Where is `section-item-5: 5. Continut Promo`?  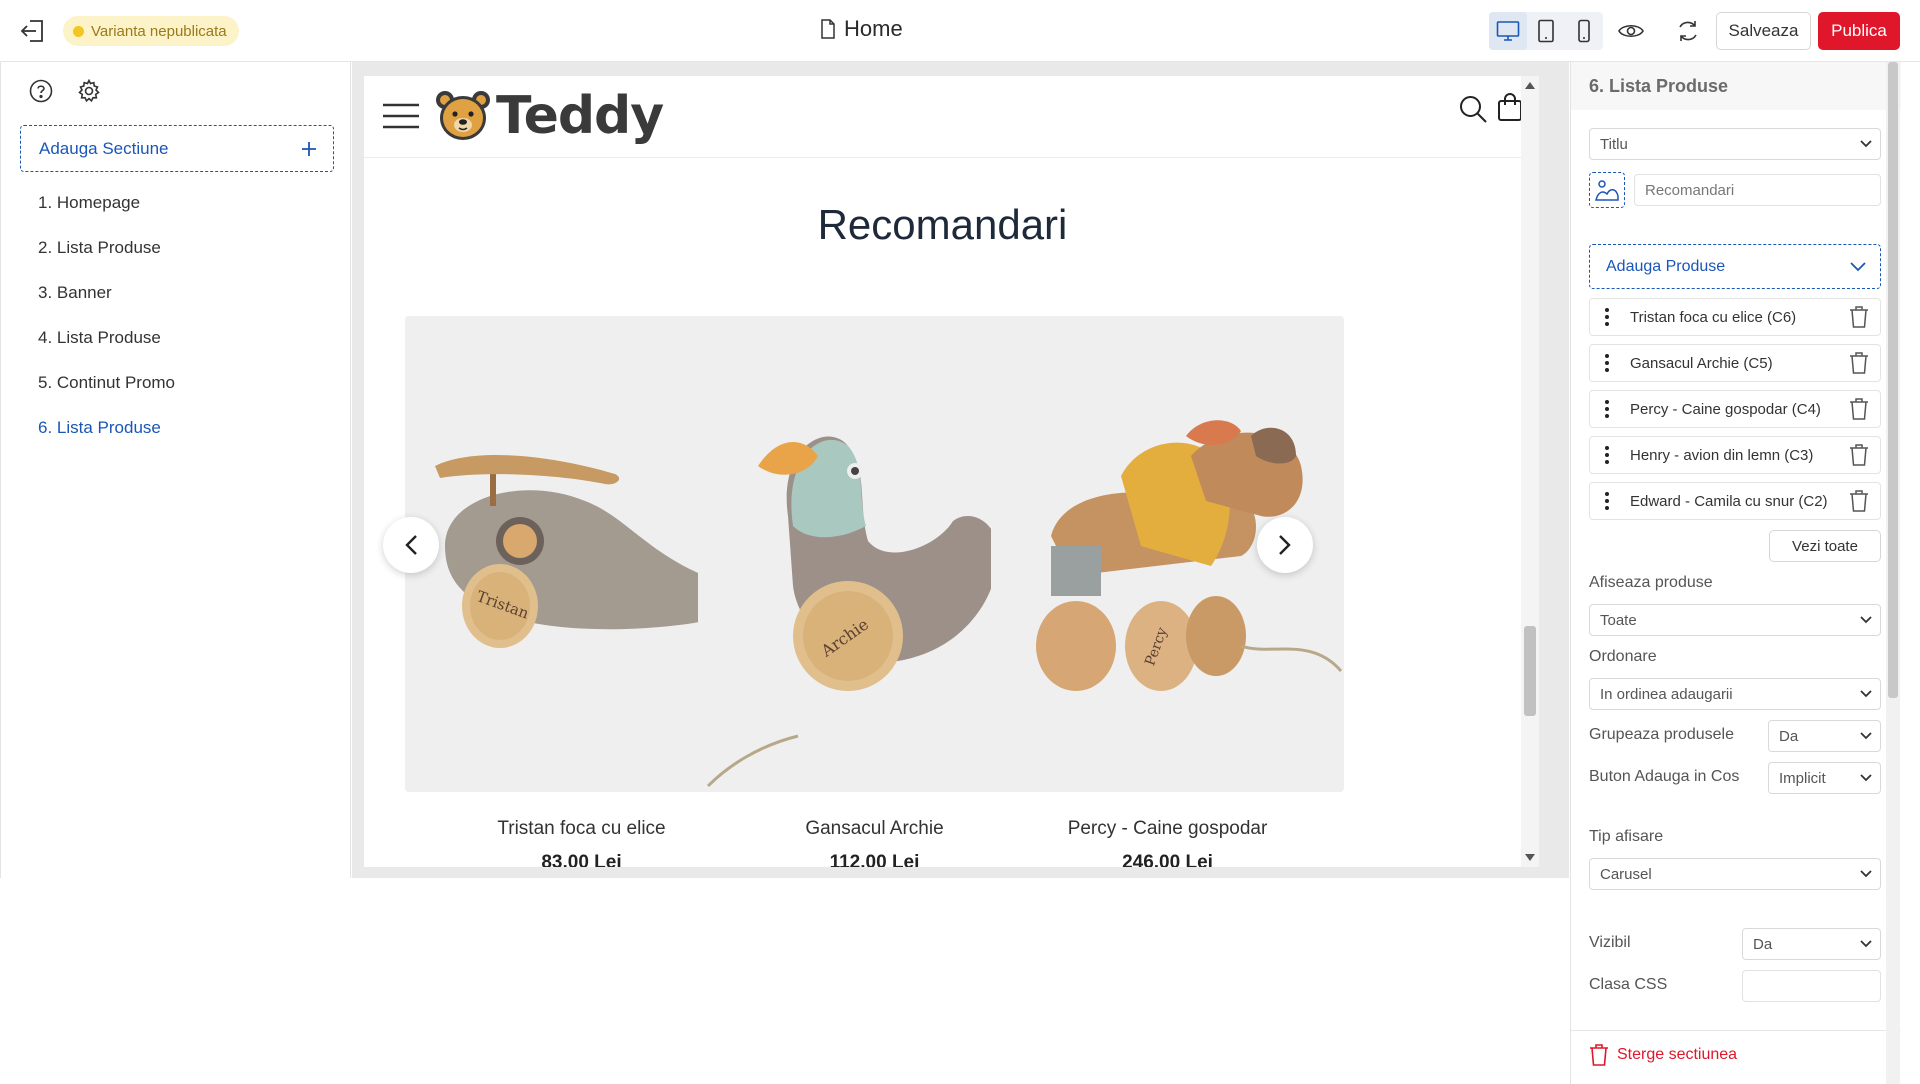
section-item-5: 5. Continut Promo is located at coordinates (106, 382).